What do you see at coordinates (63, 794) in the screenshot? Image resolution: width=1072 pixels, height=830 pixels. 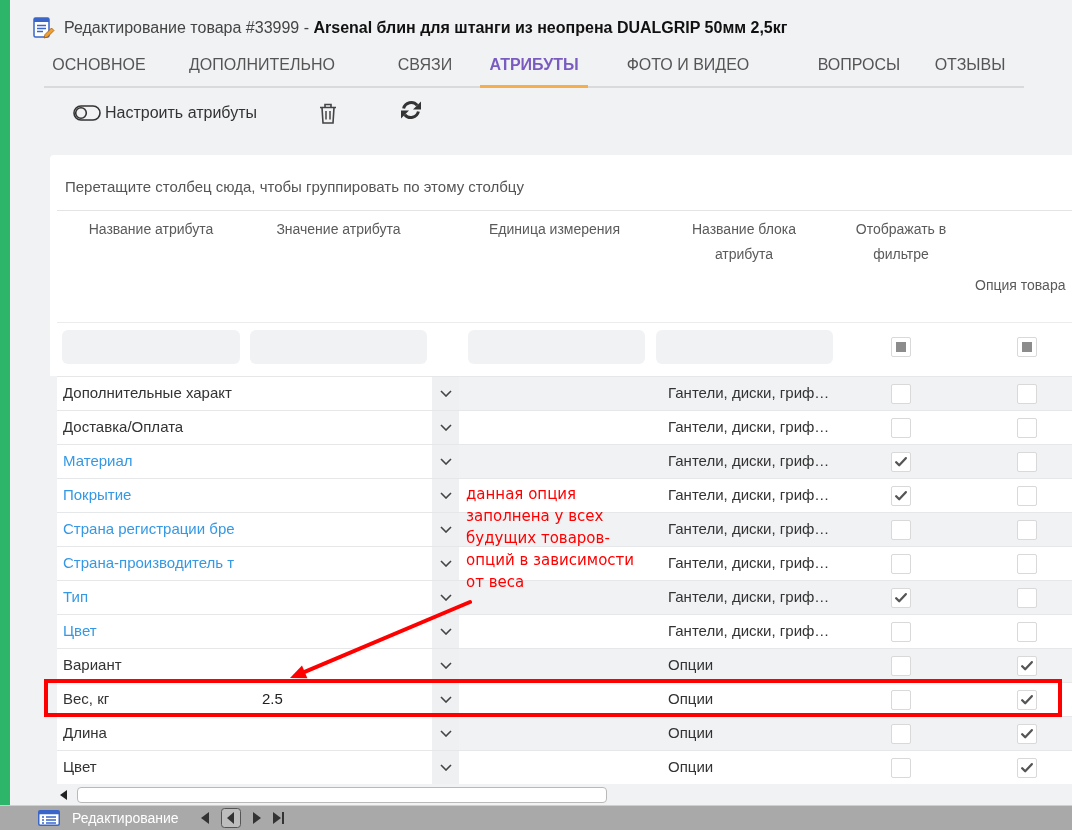 I see `scroll-left-icon` at bounding box center [63, 794].